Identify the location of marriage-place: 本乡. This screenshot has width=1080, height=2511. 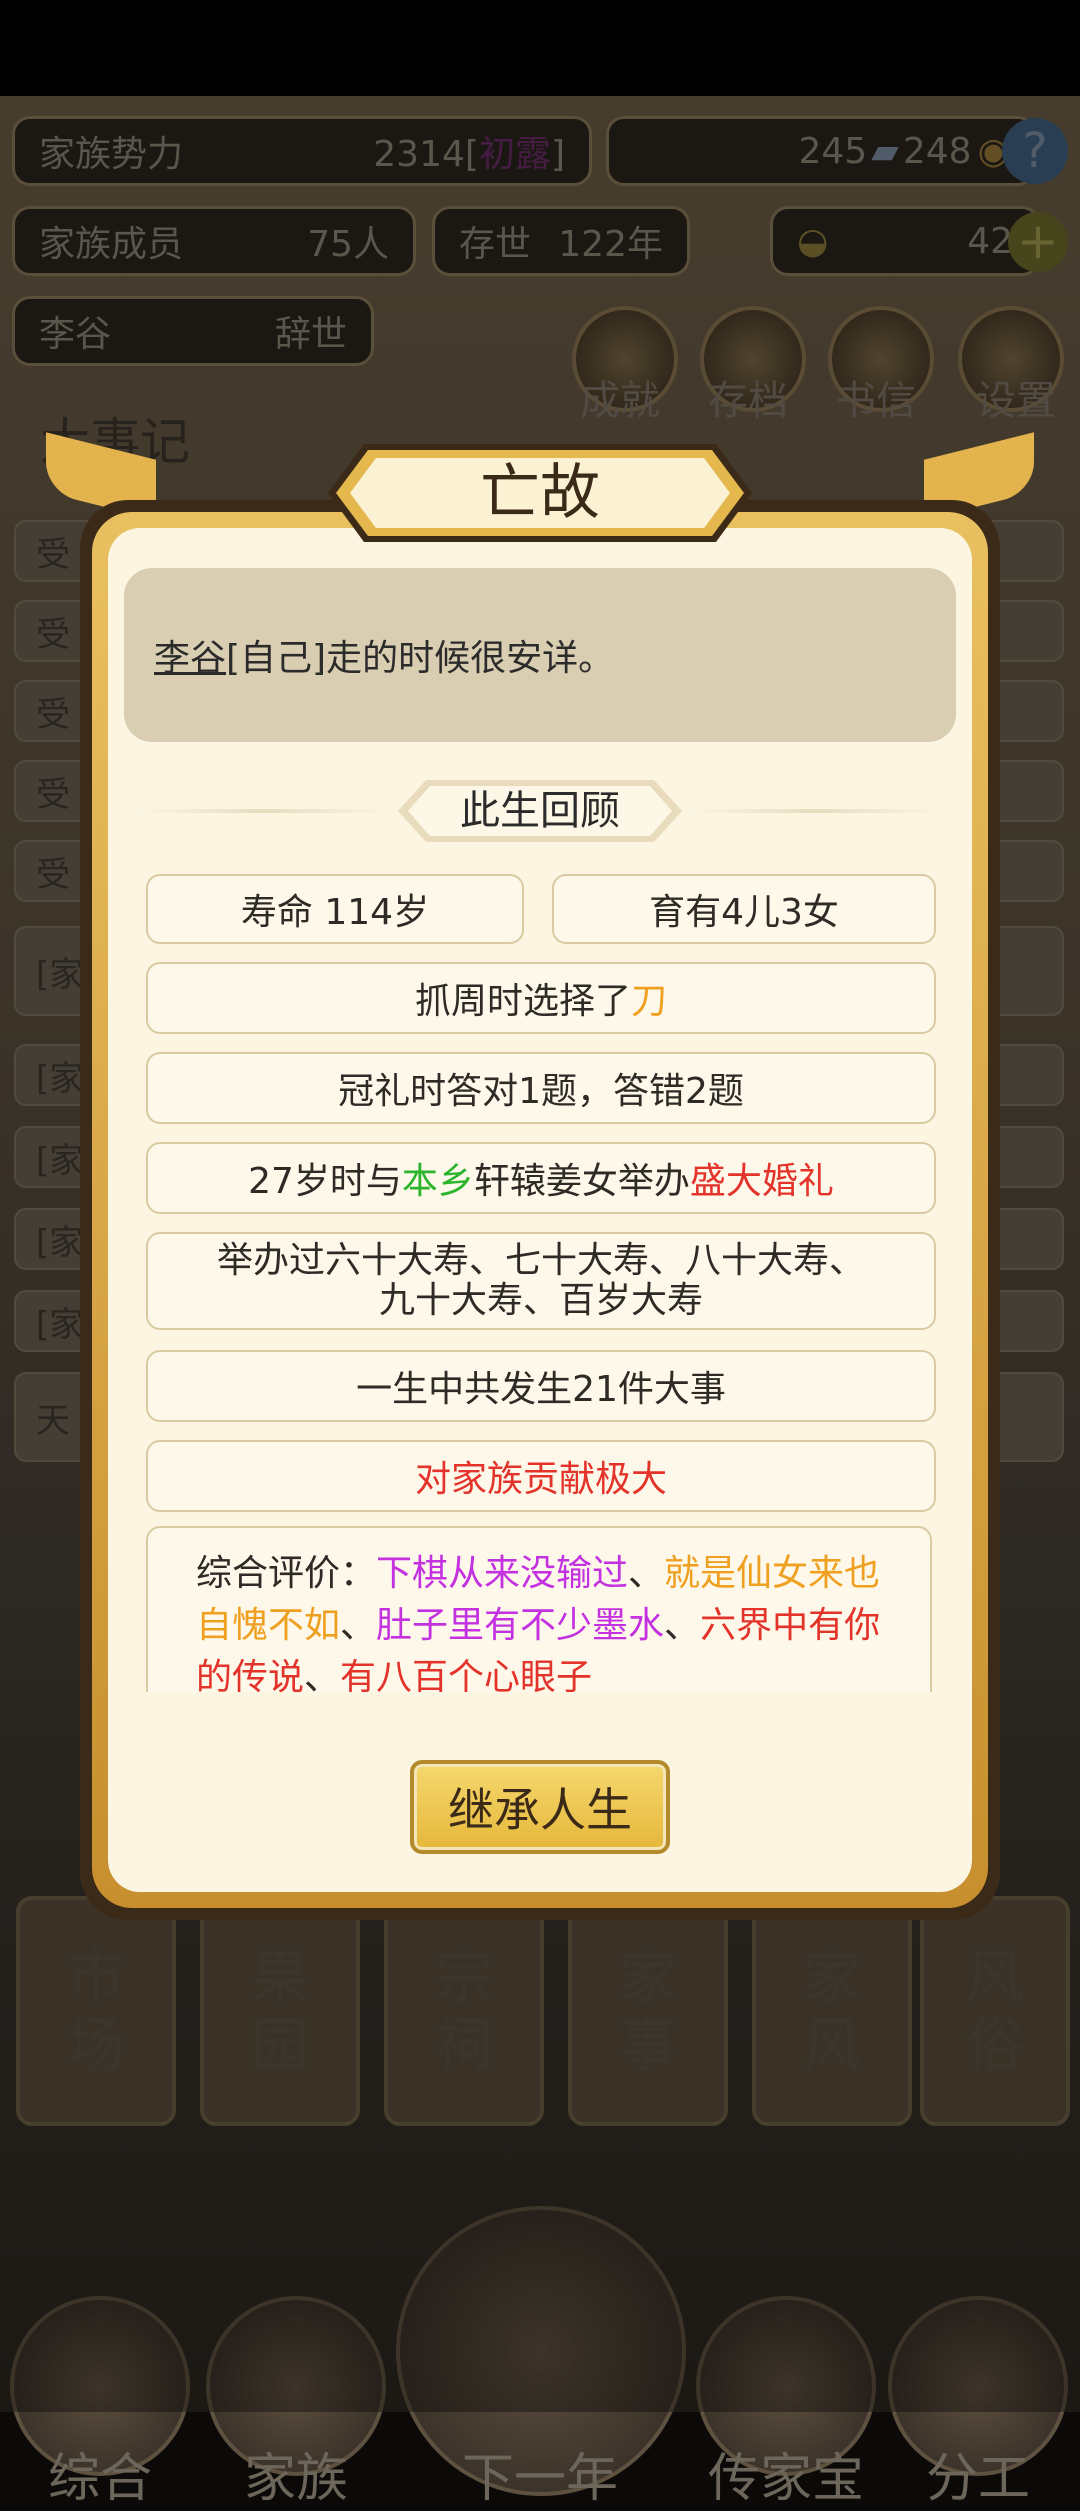
(437, 1181).